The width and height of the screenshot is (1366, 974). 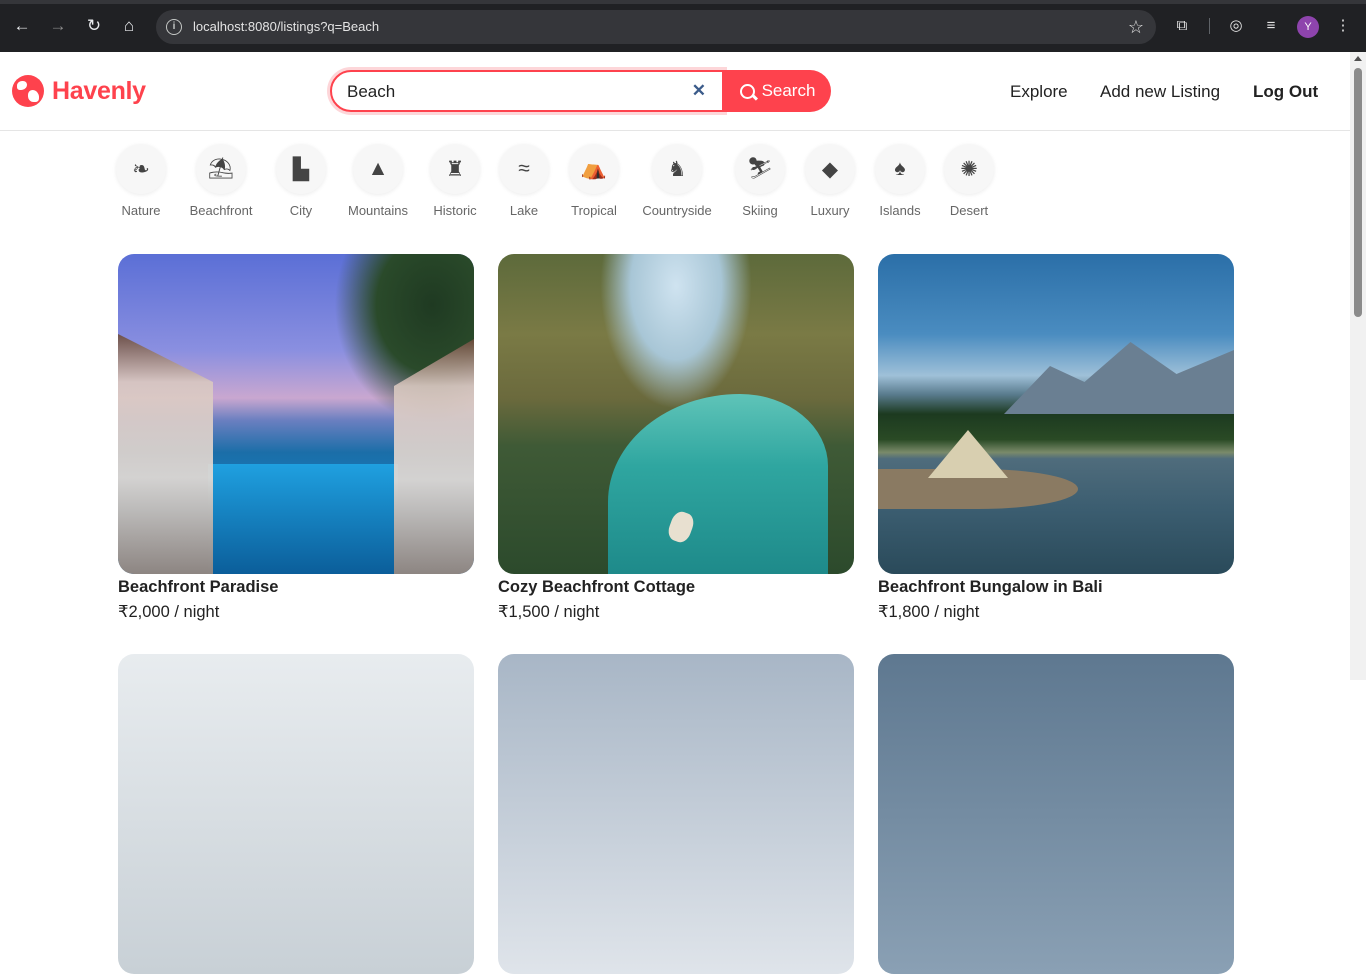 I want to click on city-icon: ▙, so click(x=301, y=169).